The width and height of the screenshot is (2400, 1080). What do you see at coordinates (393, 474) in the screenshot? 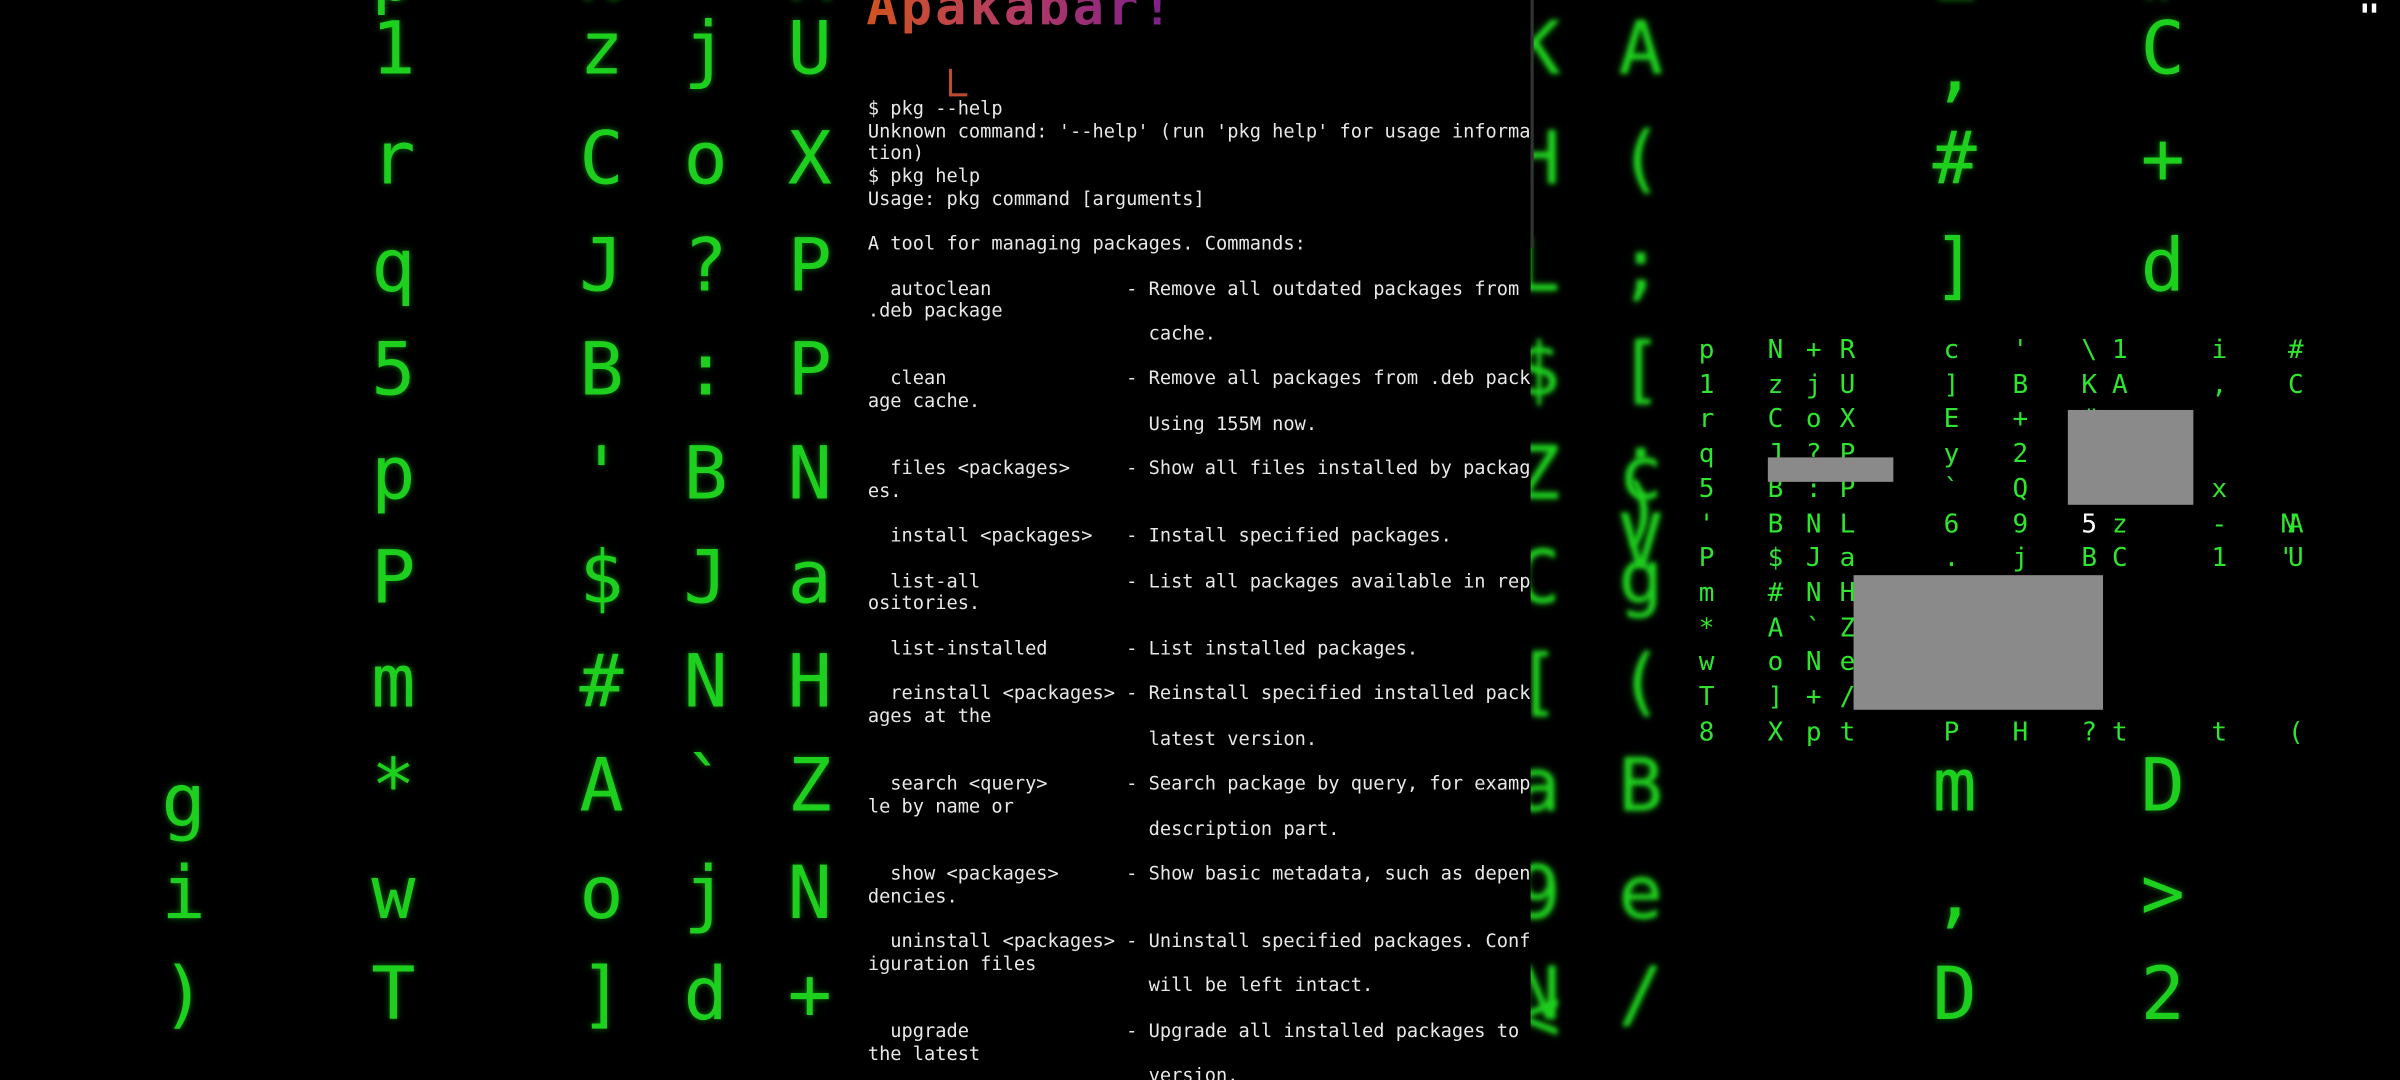
I see `rain-glyph: p` at bounding box center [393, 474].